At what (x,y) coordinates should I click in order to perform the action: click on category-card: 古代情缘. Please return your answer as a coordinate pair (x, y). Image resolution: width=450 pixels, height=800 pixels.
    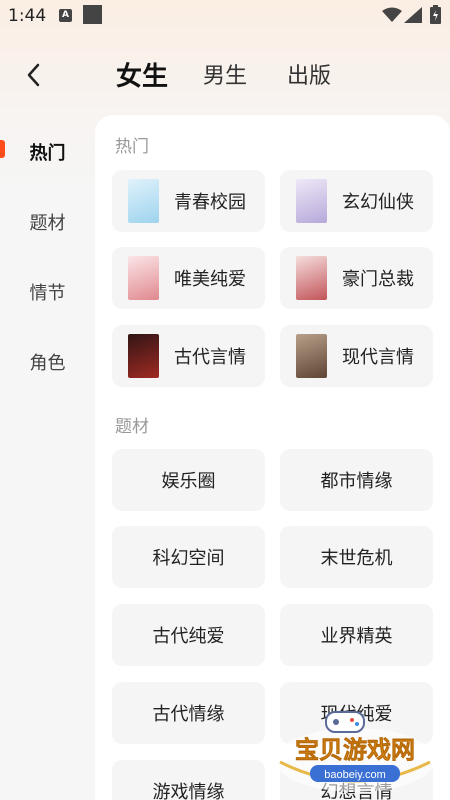
    Looking at the image, I should click on (188, 713).